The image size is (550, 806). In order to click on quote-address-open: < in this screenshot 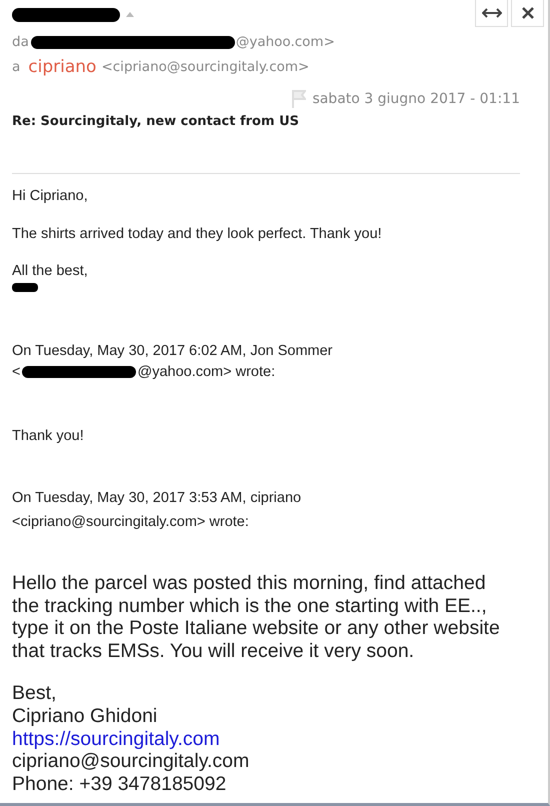, I will do `click(16, 372)`.